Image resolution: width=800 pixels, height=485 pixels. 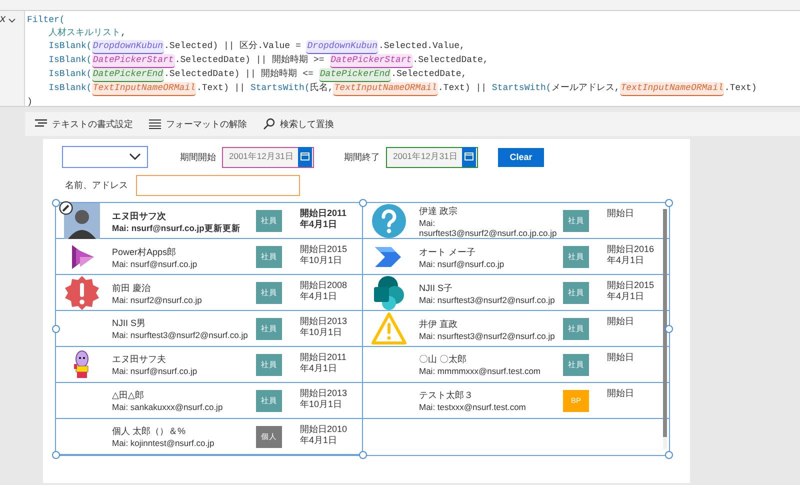 What do you see at coordinates (66, 208) in the screenshot?
I see `pencil-icon` at bounding box center [66, 208].